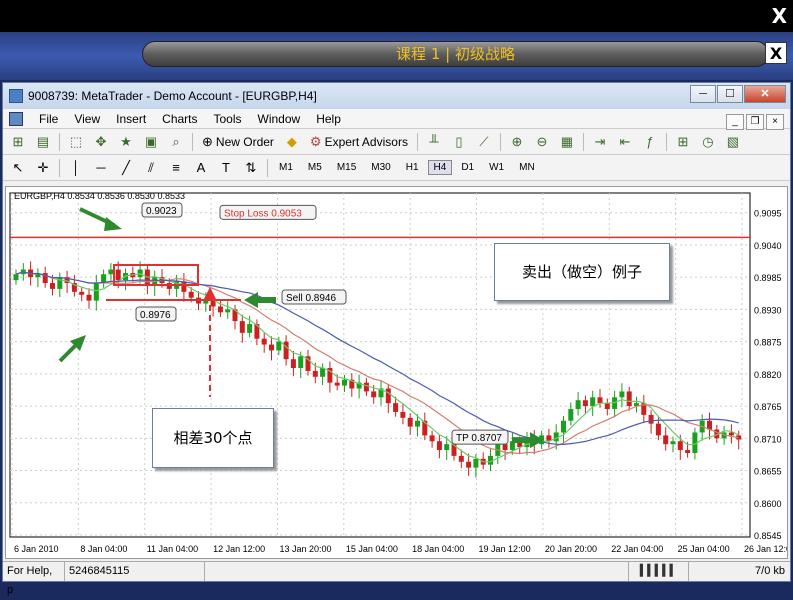  I want to click on mdi-close-button: ×, so click(775, 122).